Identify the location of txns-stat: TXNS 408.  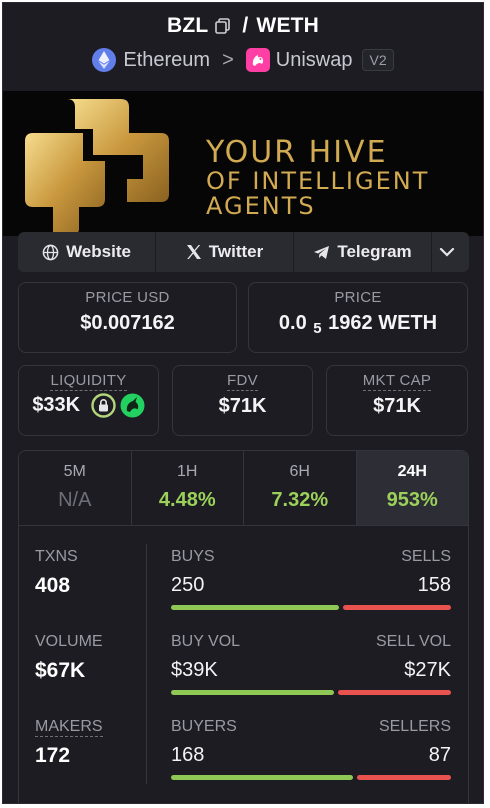
(56, 573).